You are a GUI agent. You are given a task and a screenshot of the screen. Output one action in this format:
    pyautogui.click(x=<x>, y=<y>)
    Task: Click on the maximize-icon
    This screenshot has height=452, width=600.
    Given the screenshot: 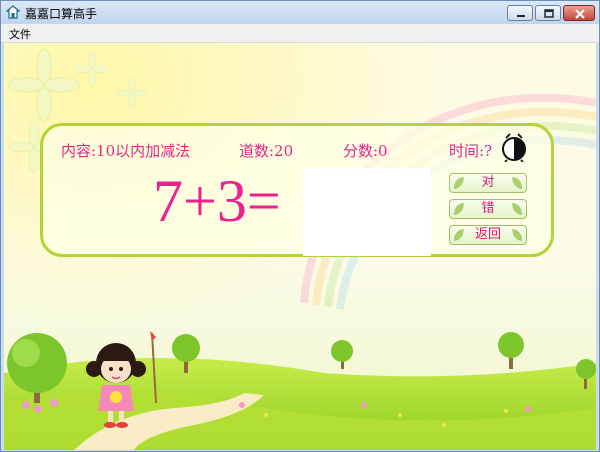 What is the action you would take?
    pyautogui.click(x=549, y=13)
    